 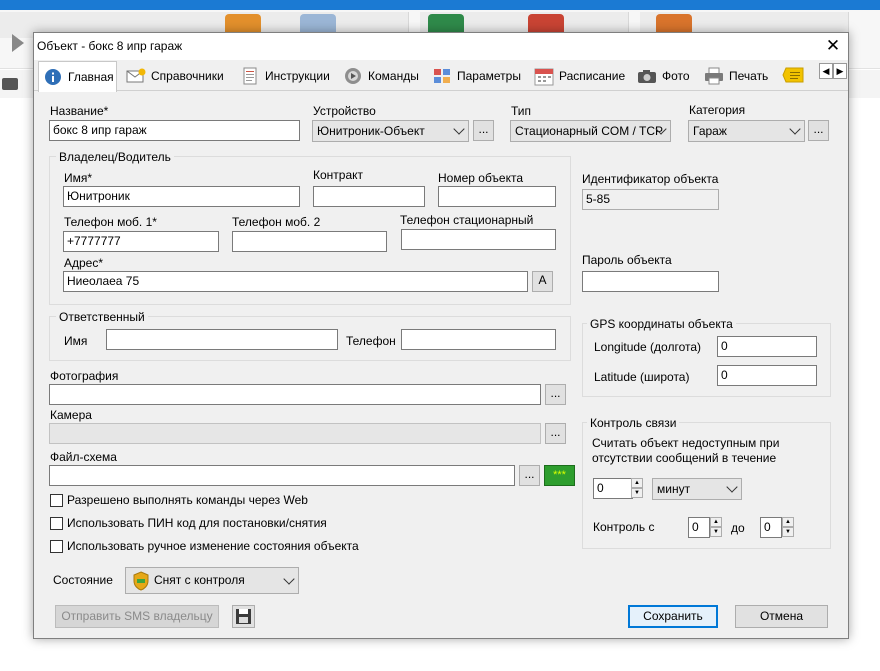 What do you see at coordinates (243, 616) in the screenshot?
I see `save-disk-button` at bounding box center [243, 616].